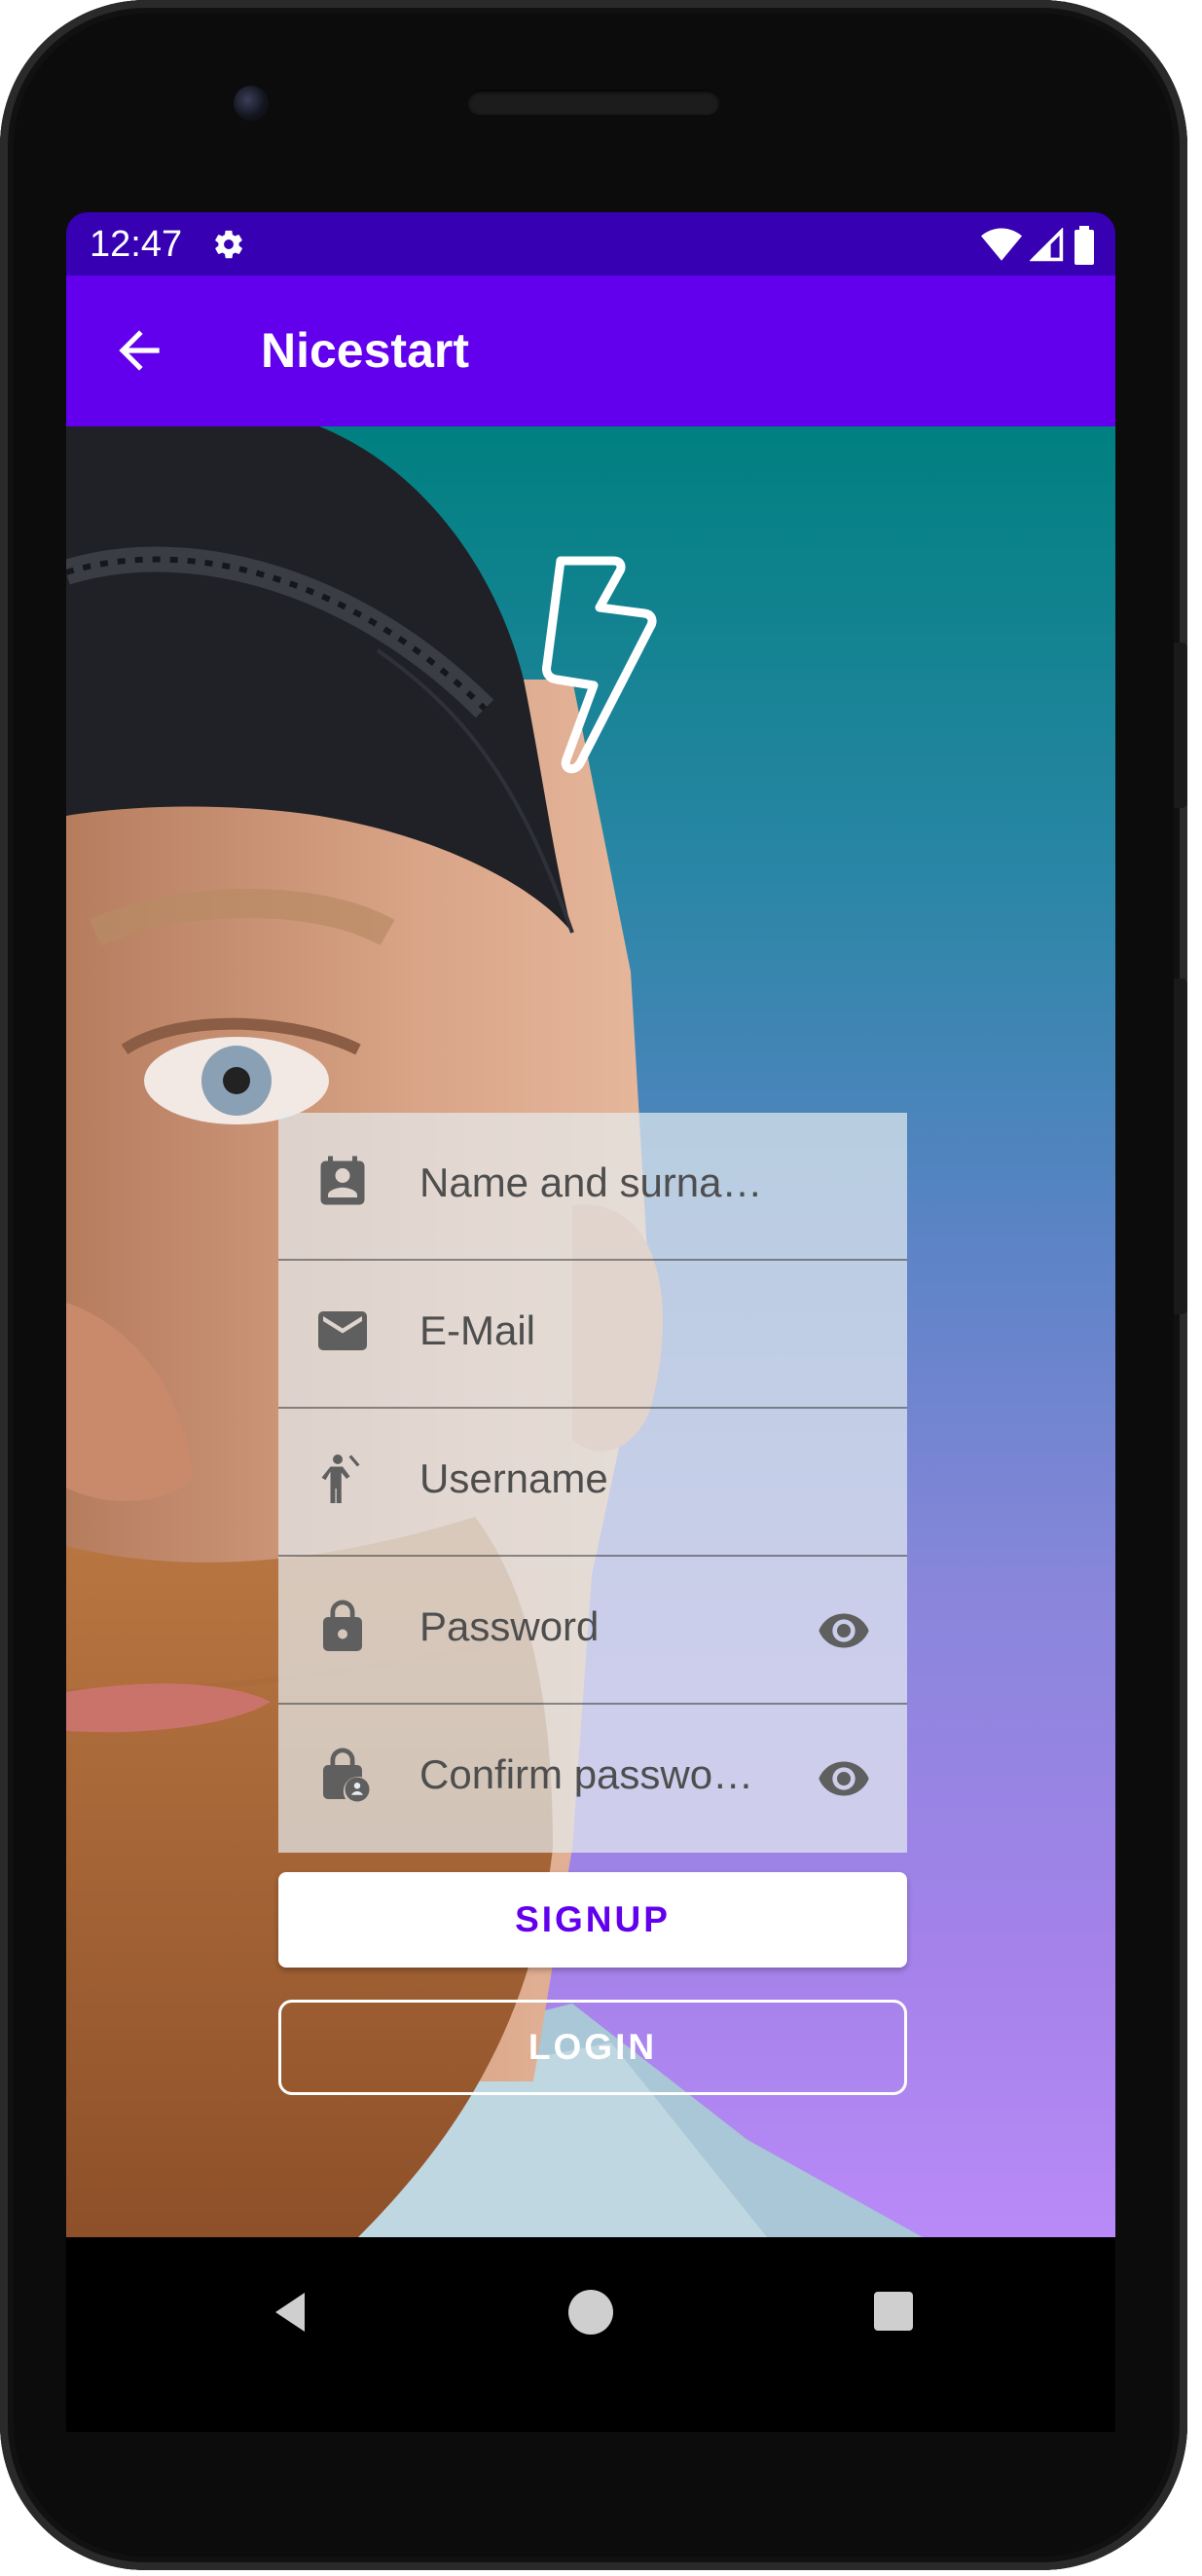 This screenshot has width=1202, height=2576. Describe the element at coordinates (1047, 245) in the screenshot. I see `signal-icon` at that location.